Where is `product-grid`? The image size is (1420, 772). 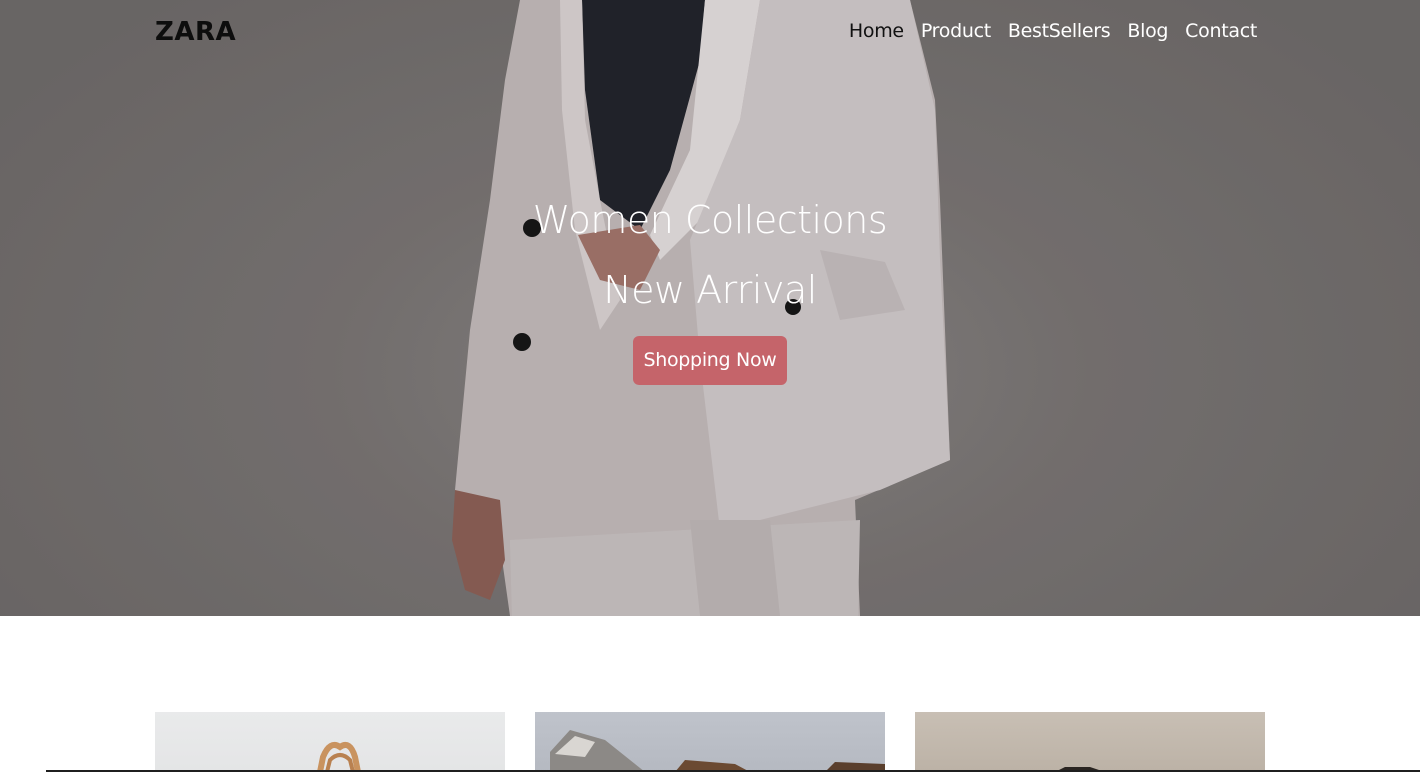 product-grid is located at coordinates (710, 742).